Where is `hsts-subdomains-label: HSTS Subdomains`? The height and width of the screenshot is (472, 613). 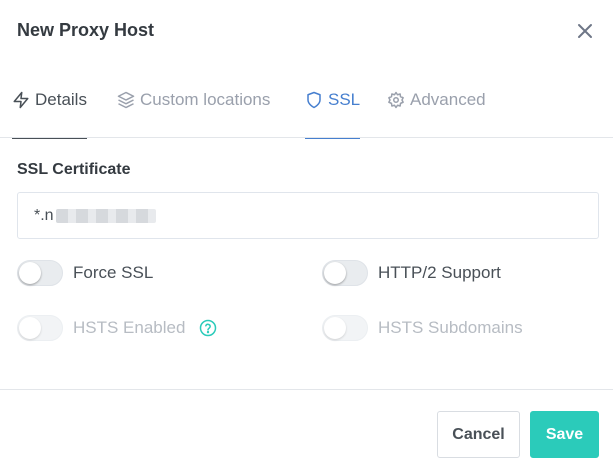 hsts-subdomains-label: HSTS Subdomains is located at coordinates (450, 327).